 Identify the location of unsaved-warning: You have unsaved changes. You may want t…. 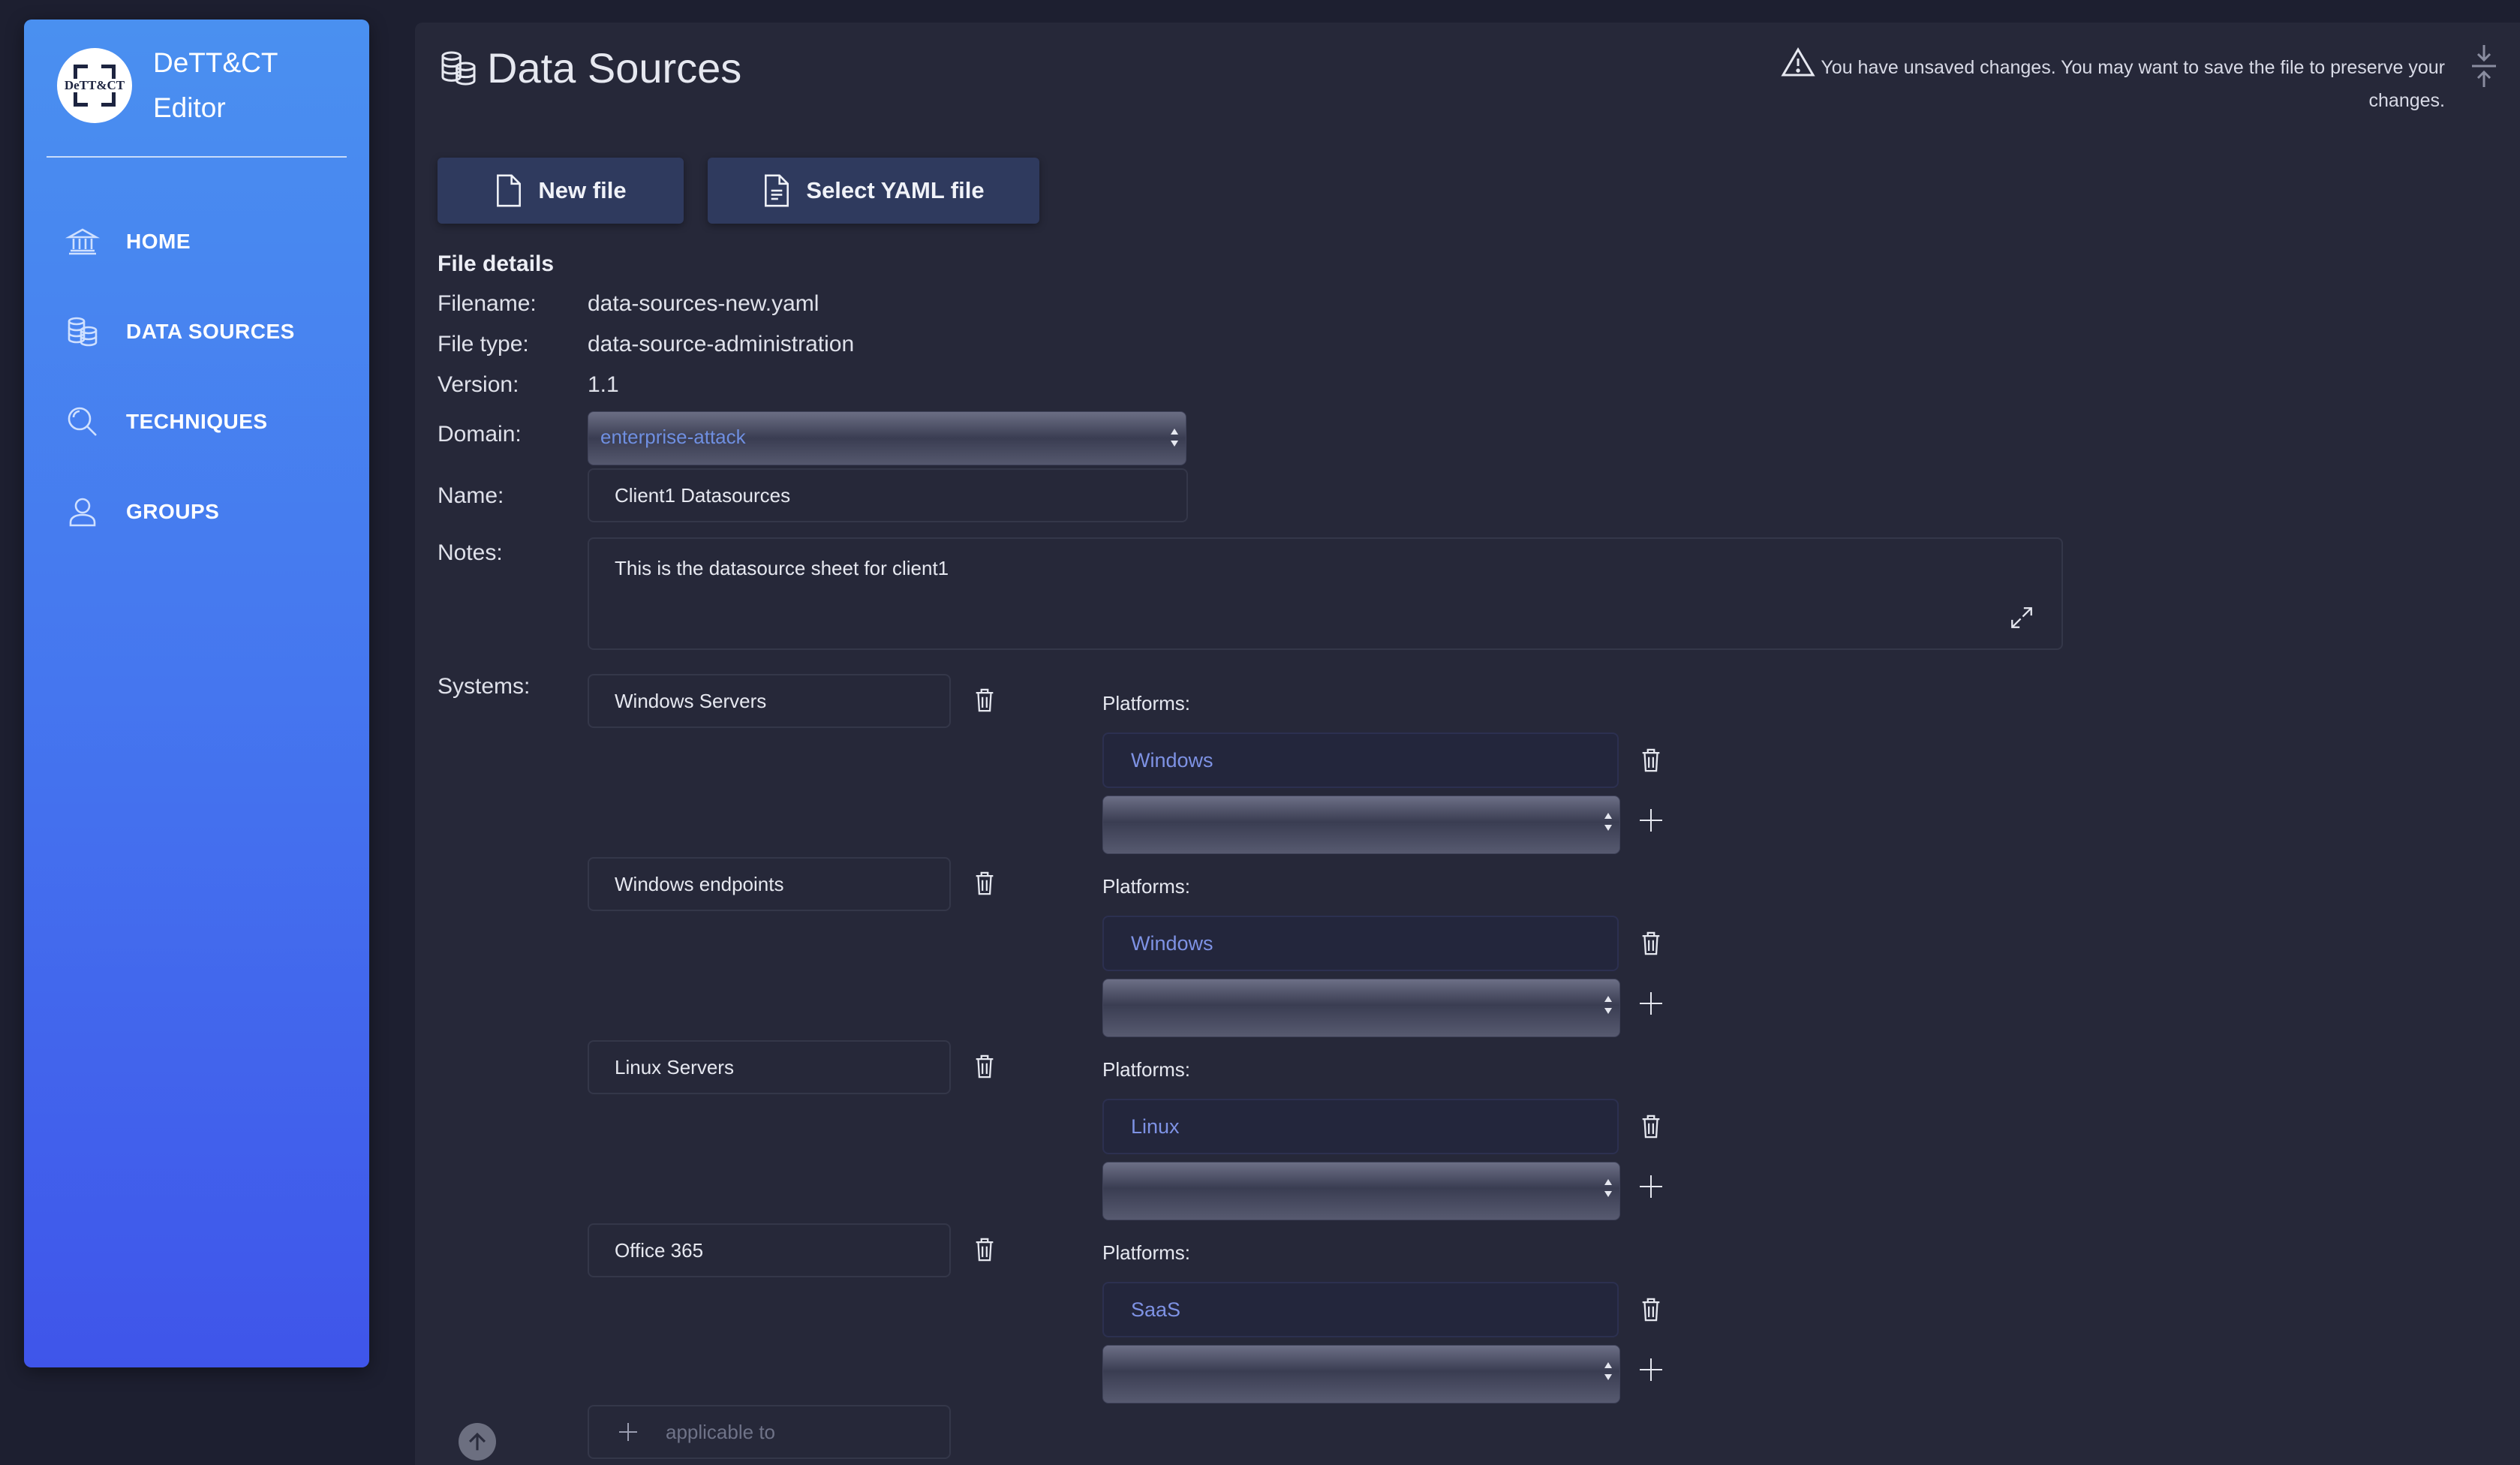
(2070, 81).